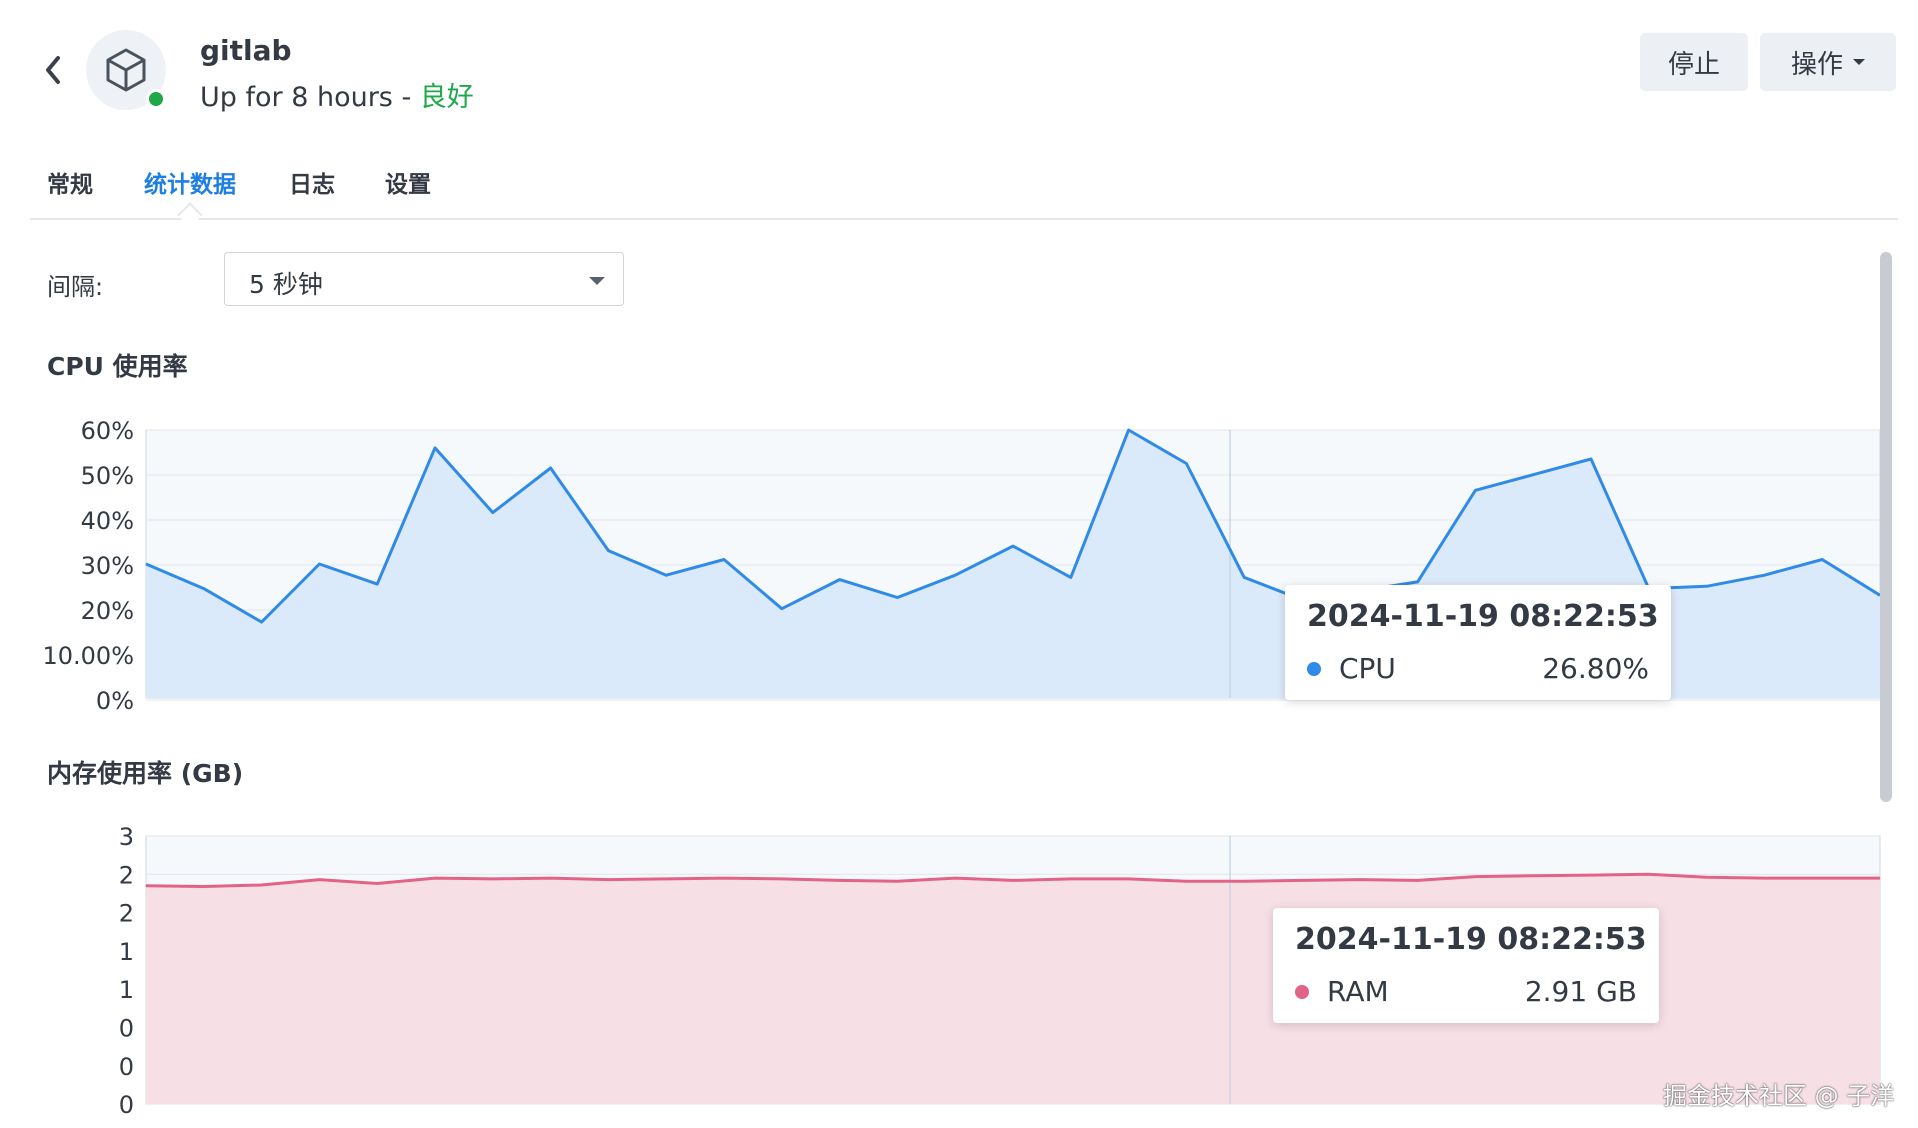 This screenshot has height=1128, width=1918. What do you see at coordinates (107, 476) in the screenshot?
I see `cpu-y-tick-label: 50%` at bounding box center [107, 476].